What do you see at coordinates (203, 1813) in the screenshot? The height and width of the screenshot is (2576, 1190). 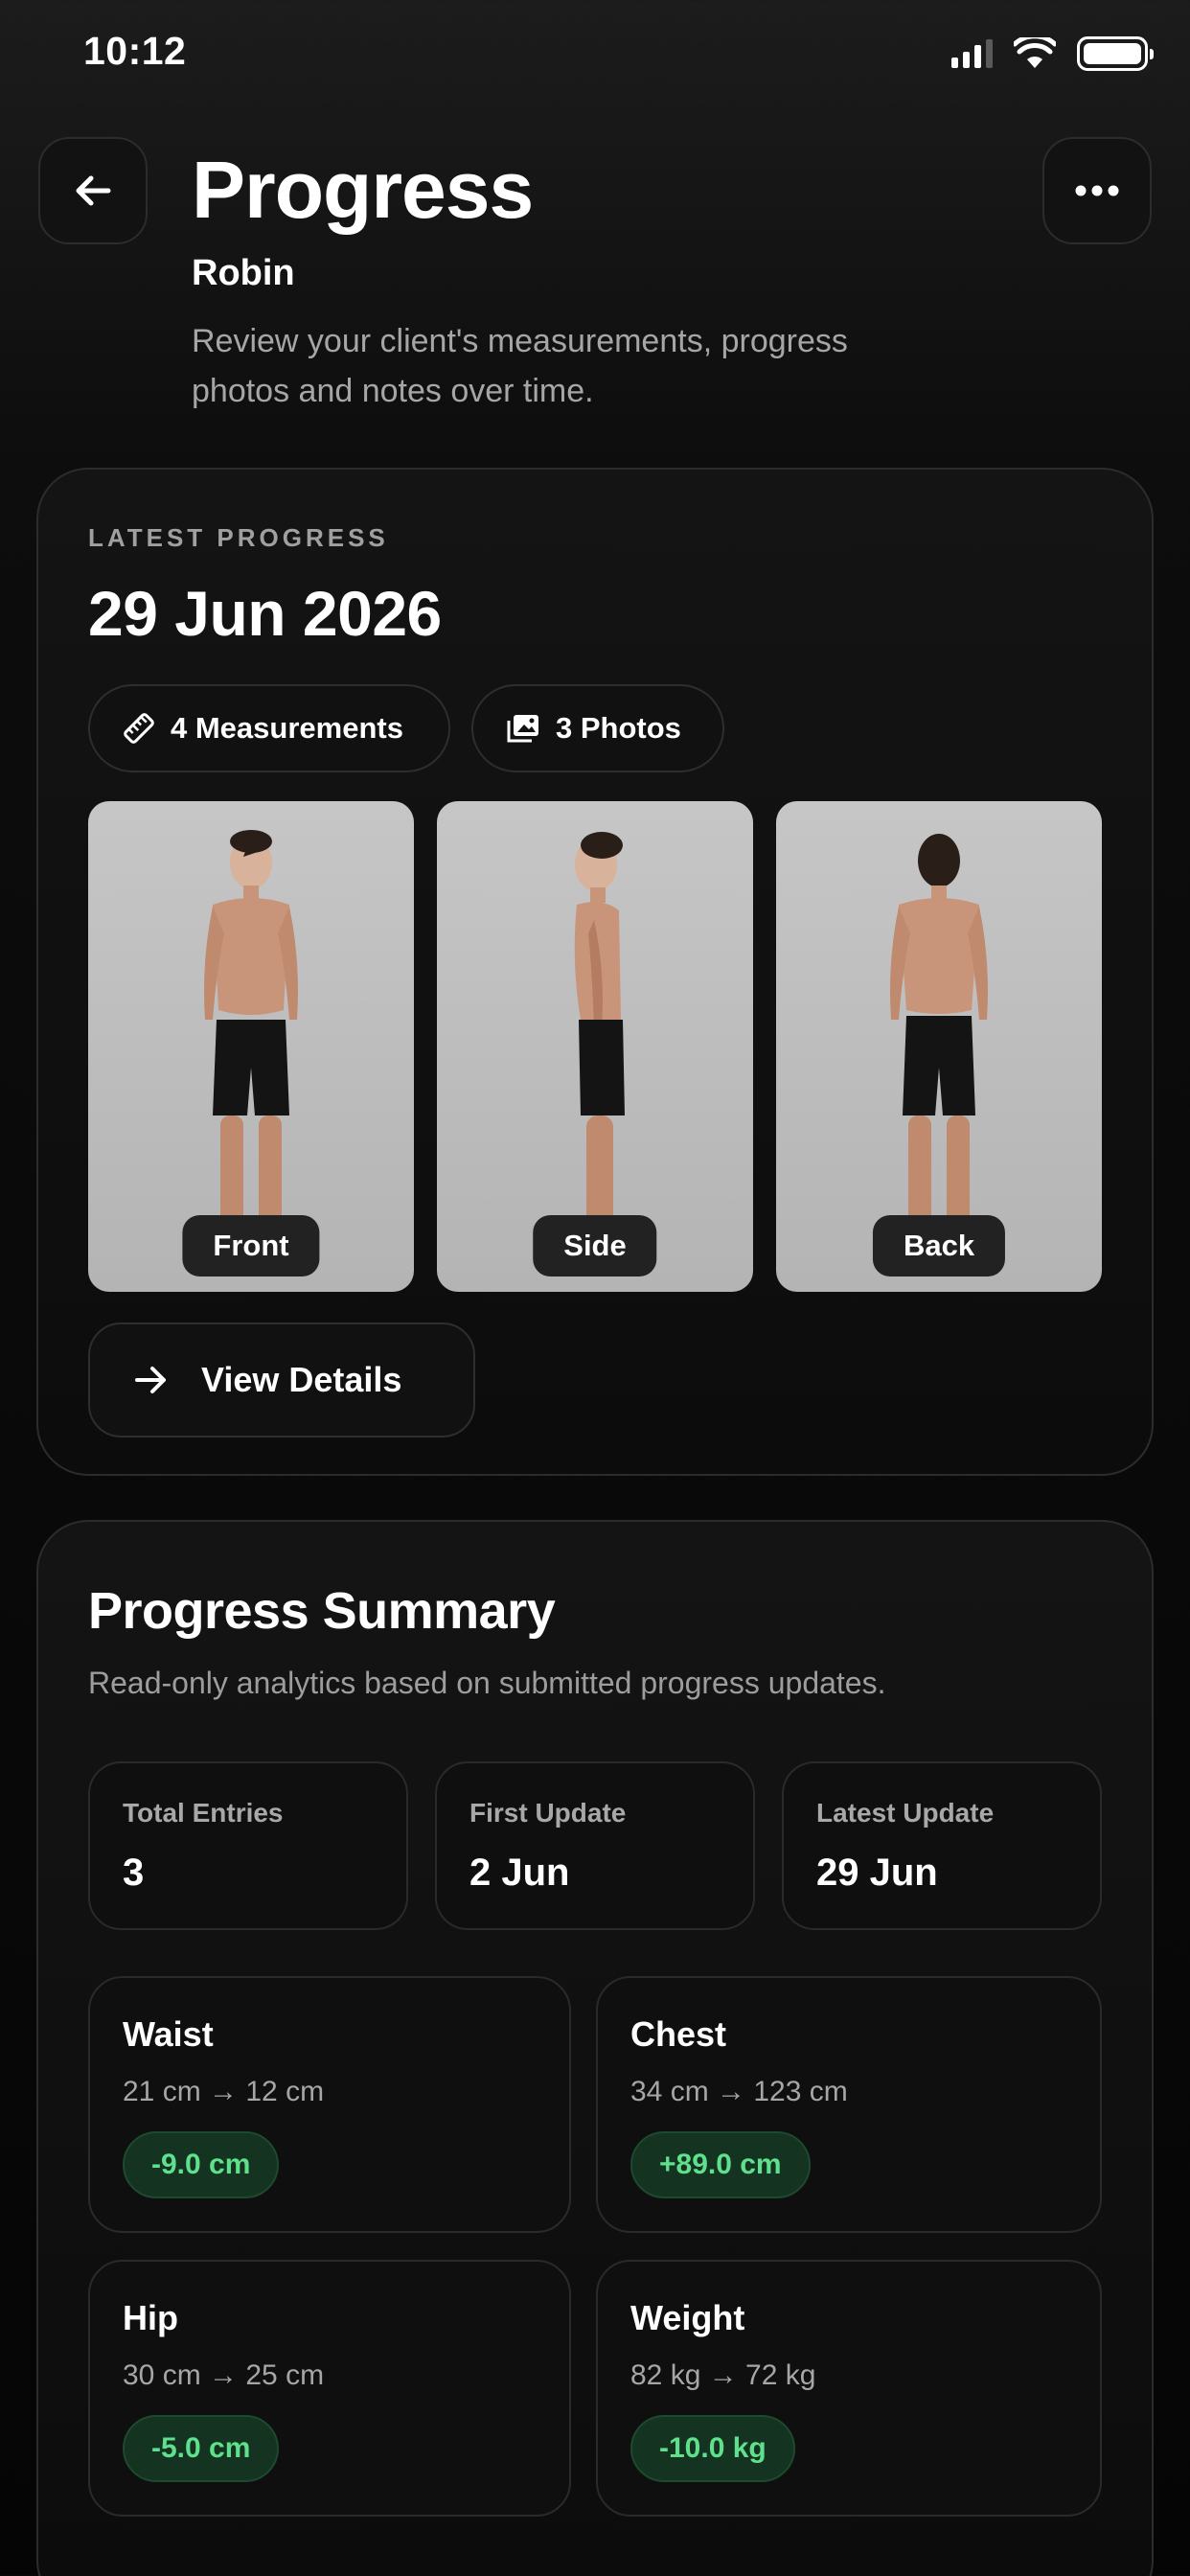 I see `stat-label: Total Entries` at bounding box center [203, 1813].